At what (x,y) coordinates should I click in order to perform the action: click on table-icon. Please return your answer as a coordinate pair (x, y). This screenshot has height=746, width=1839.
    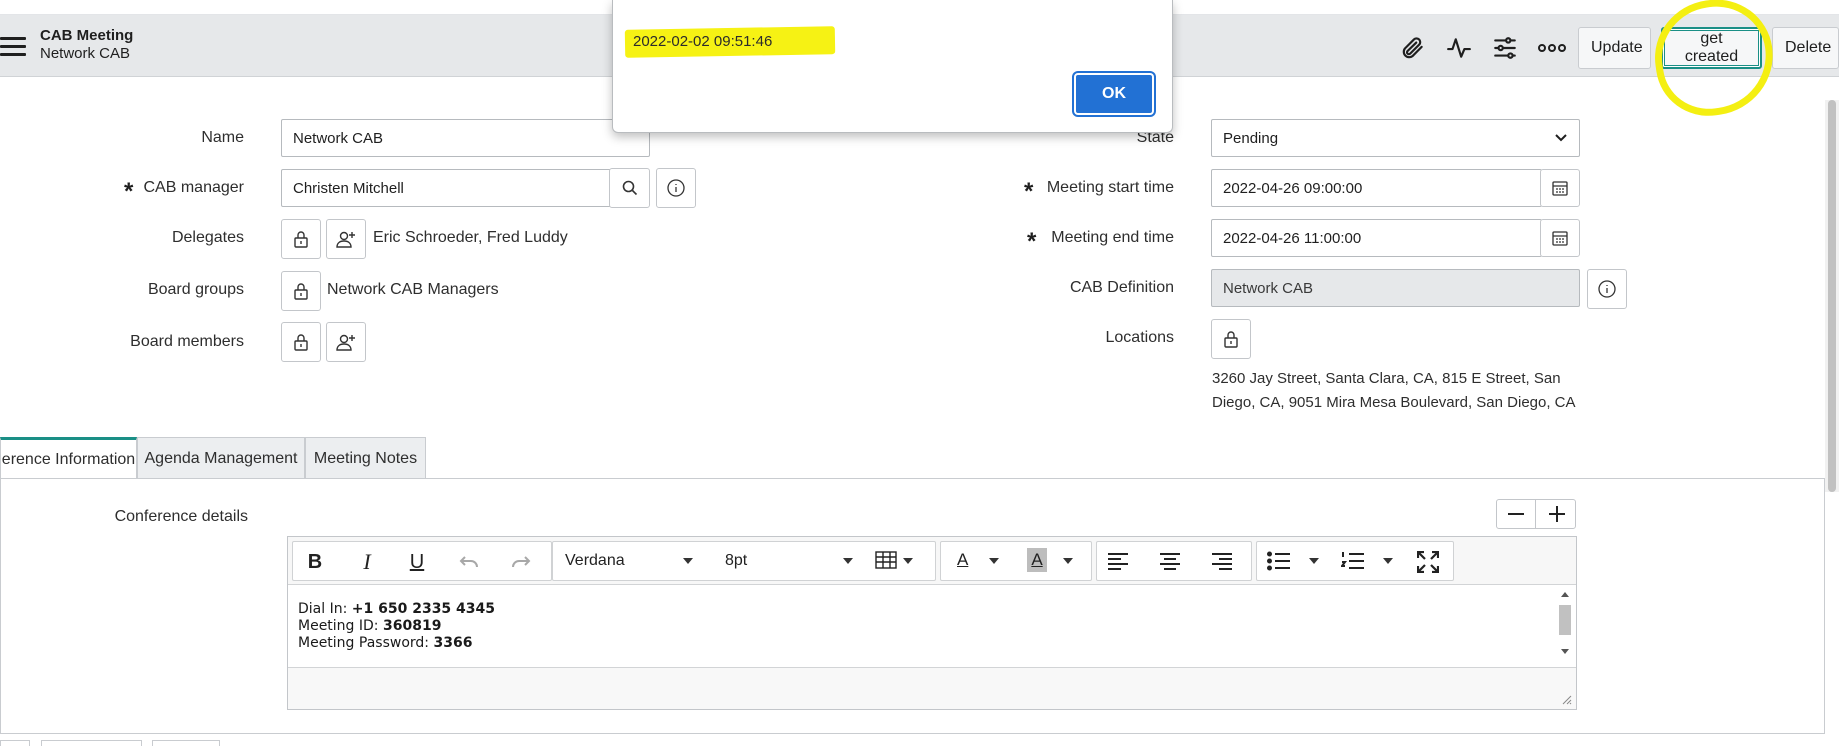
    Looking at the image, I should click on (886, 562).